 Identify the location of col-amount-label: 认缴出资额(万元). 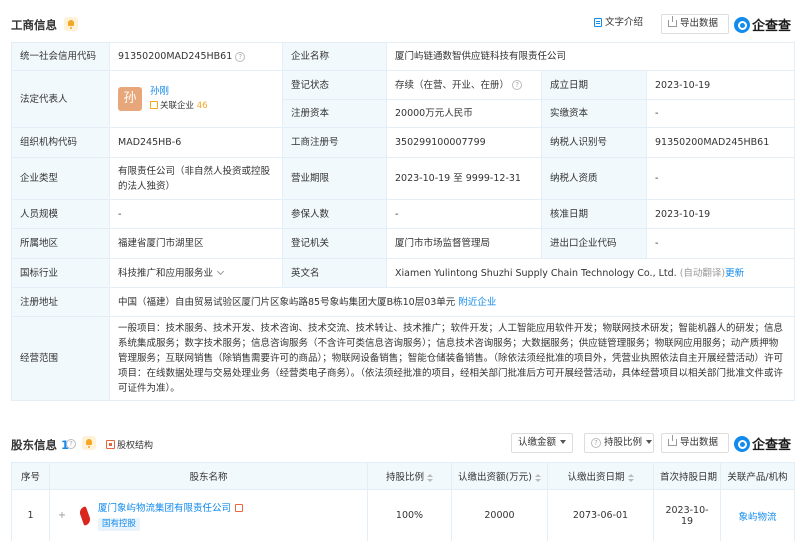
(495, 477).